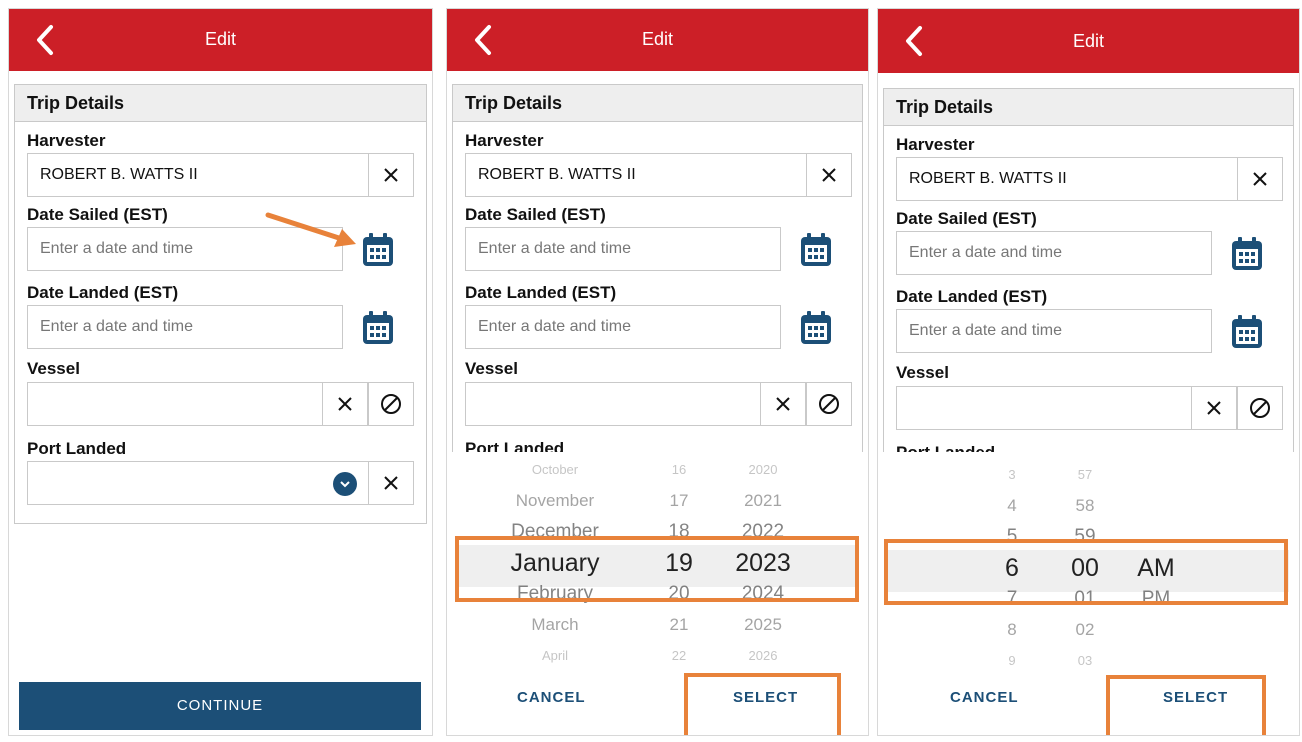 Image resolution: width=1302 pixels, height=742 pixels. What do you see at coordinates (555, 501) in the screenshot?
I see `picker-option: November` at bounding box center [555, 501].